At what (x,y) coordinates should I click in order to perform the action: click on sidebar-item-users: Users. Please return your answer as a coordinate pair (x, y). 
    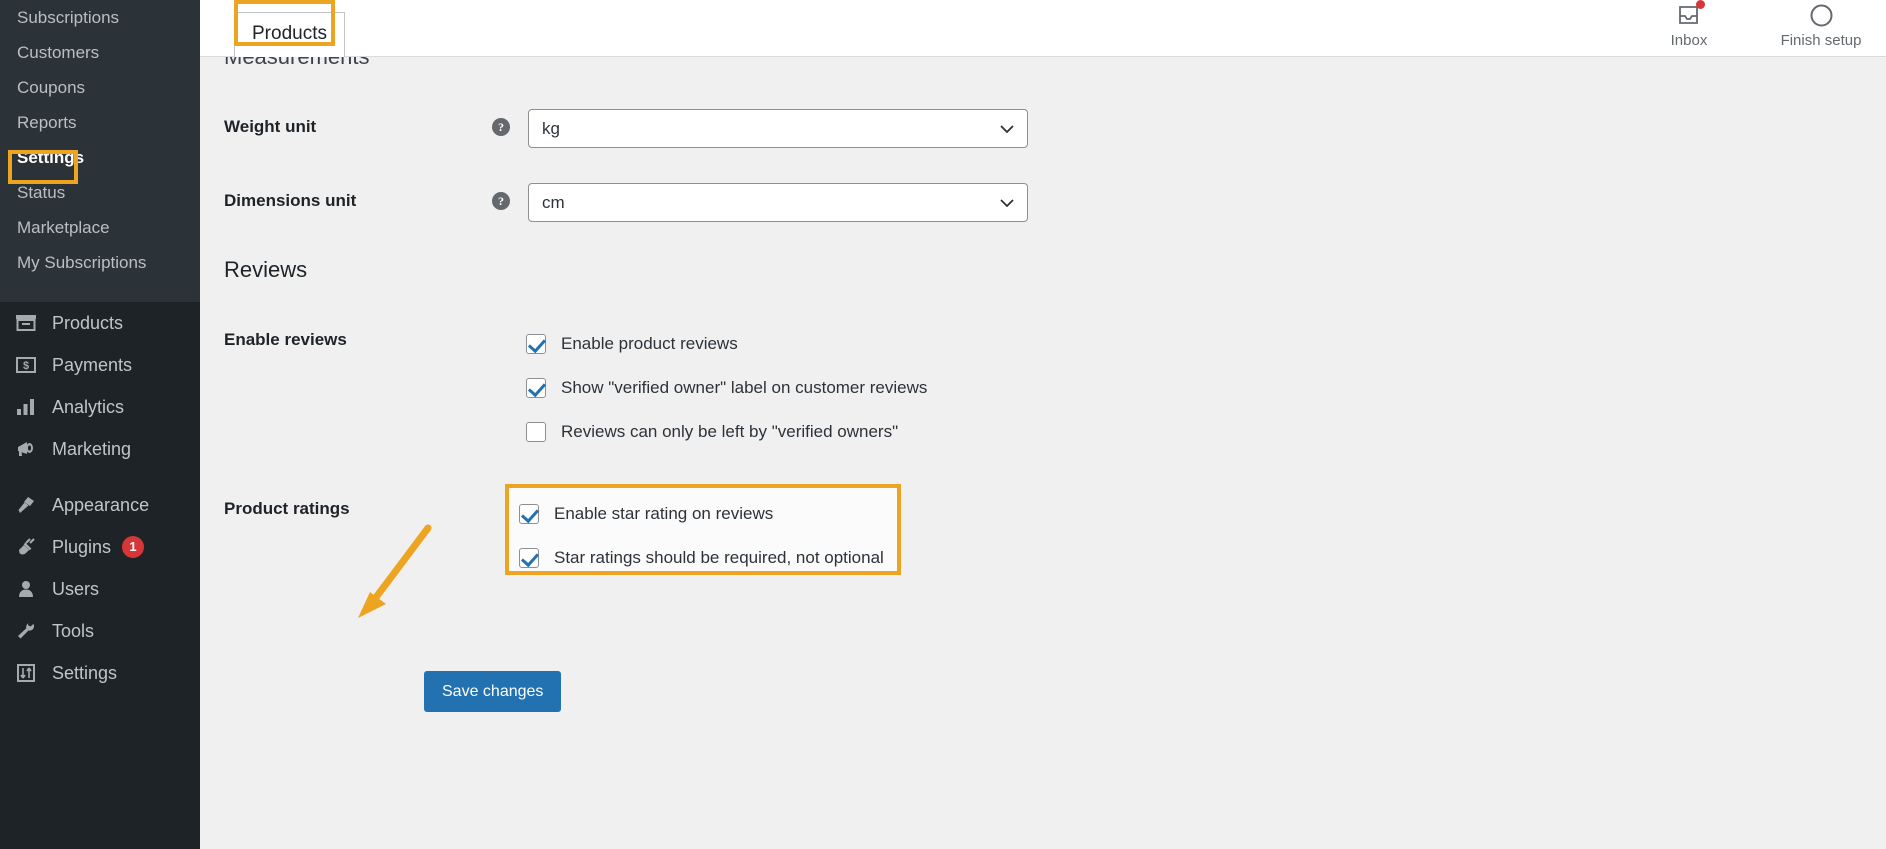
    Looking at the image, I should click on (100, 589).